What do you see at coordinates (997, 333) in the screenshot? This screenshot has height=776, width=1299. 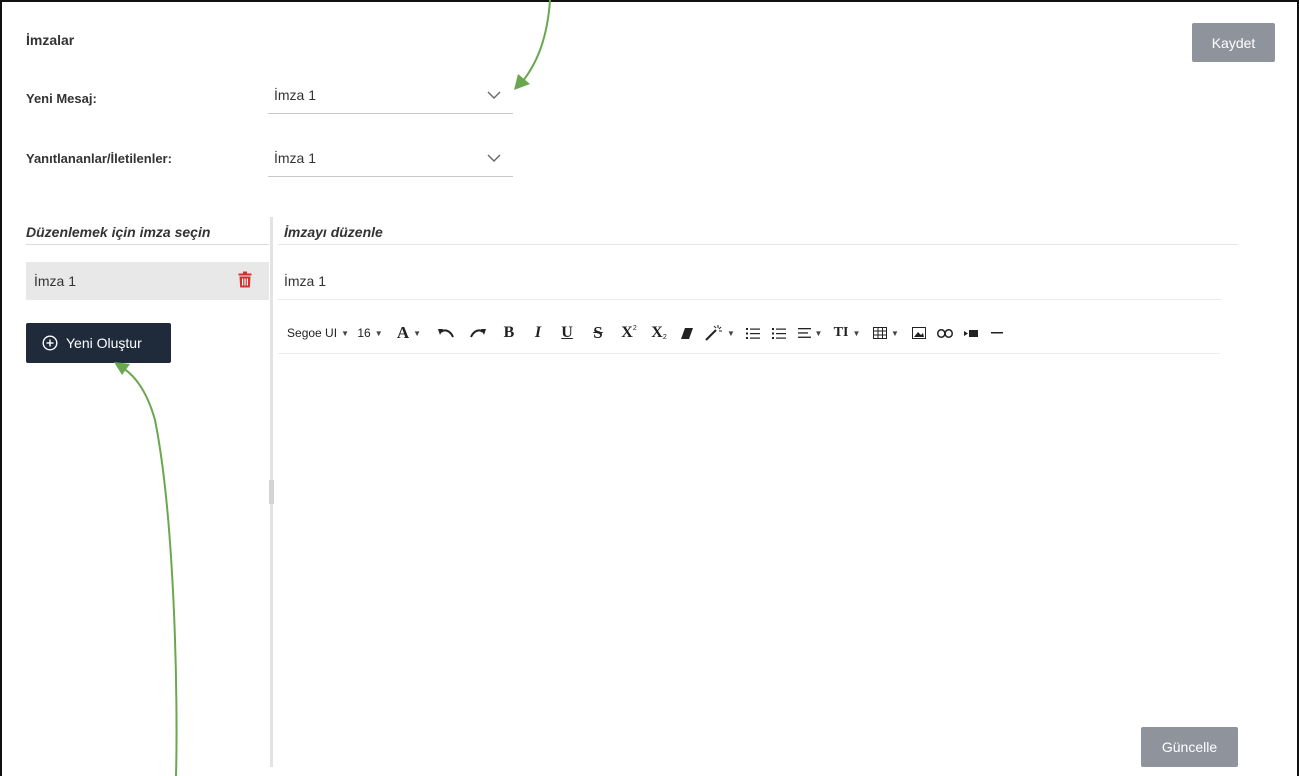 I see `horizontal-rule-icon` at bounding box center [997, 333].